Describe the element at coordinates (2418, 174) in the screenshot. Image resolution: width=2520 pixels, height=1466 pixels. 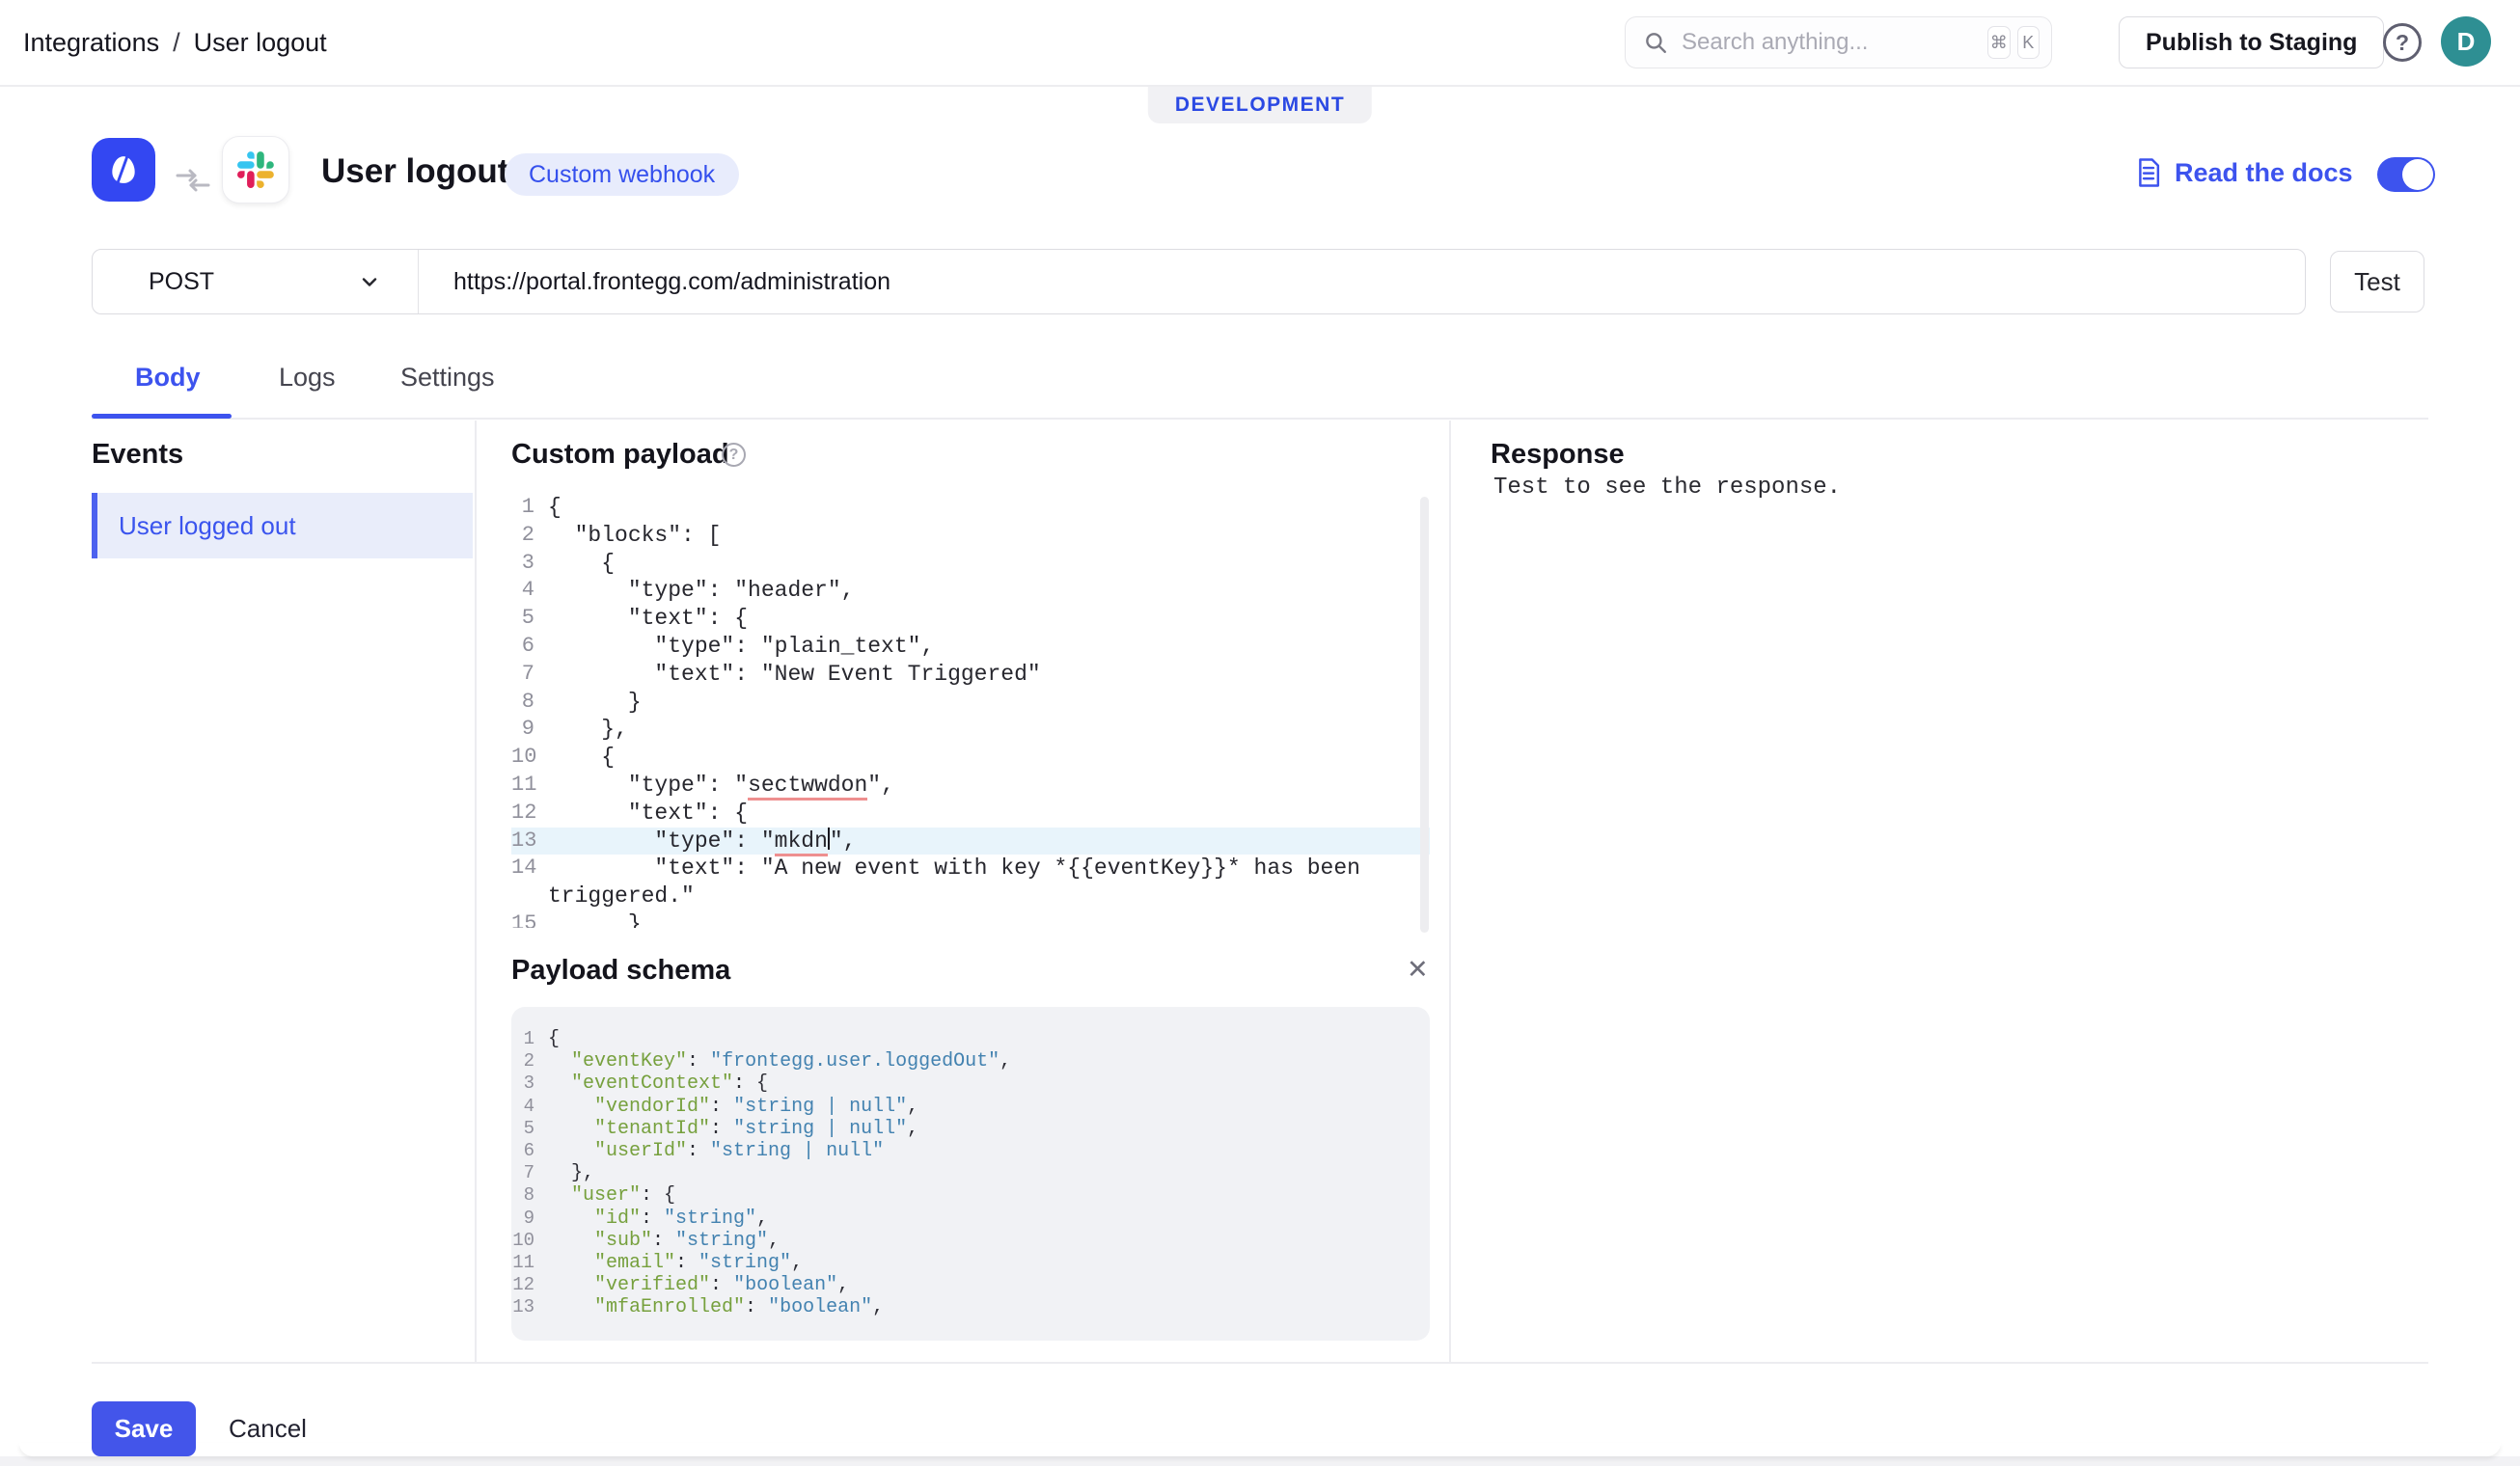
I see `toggle-knob` at that location.